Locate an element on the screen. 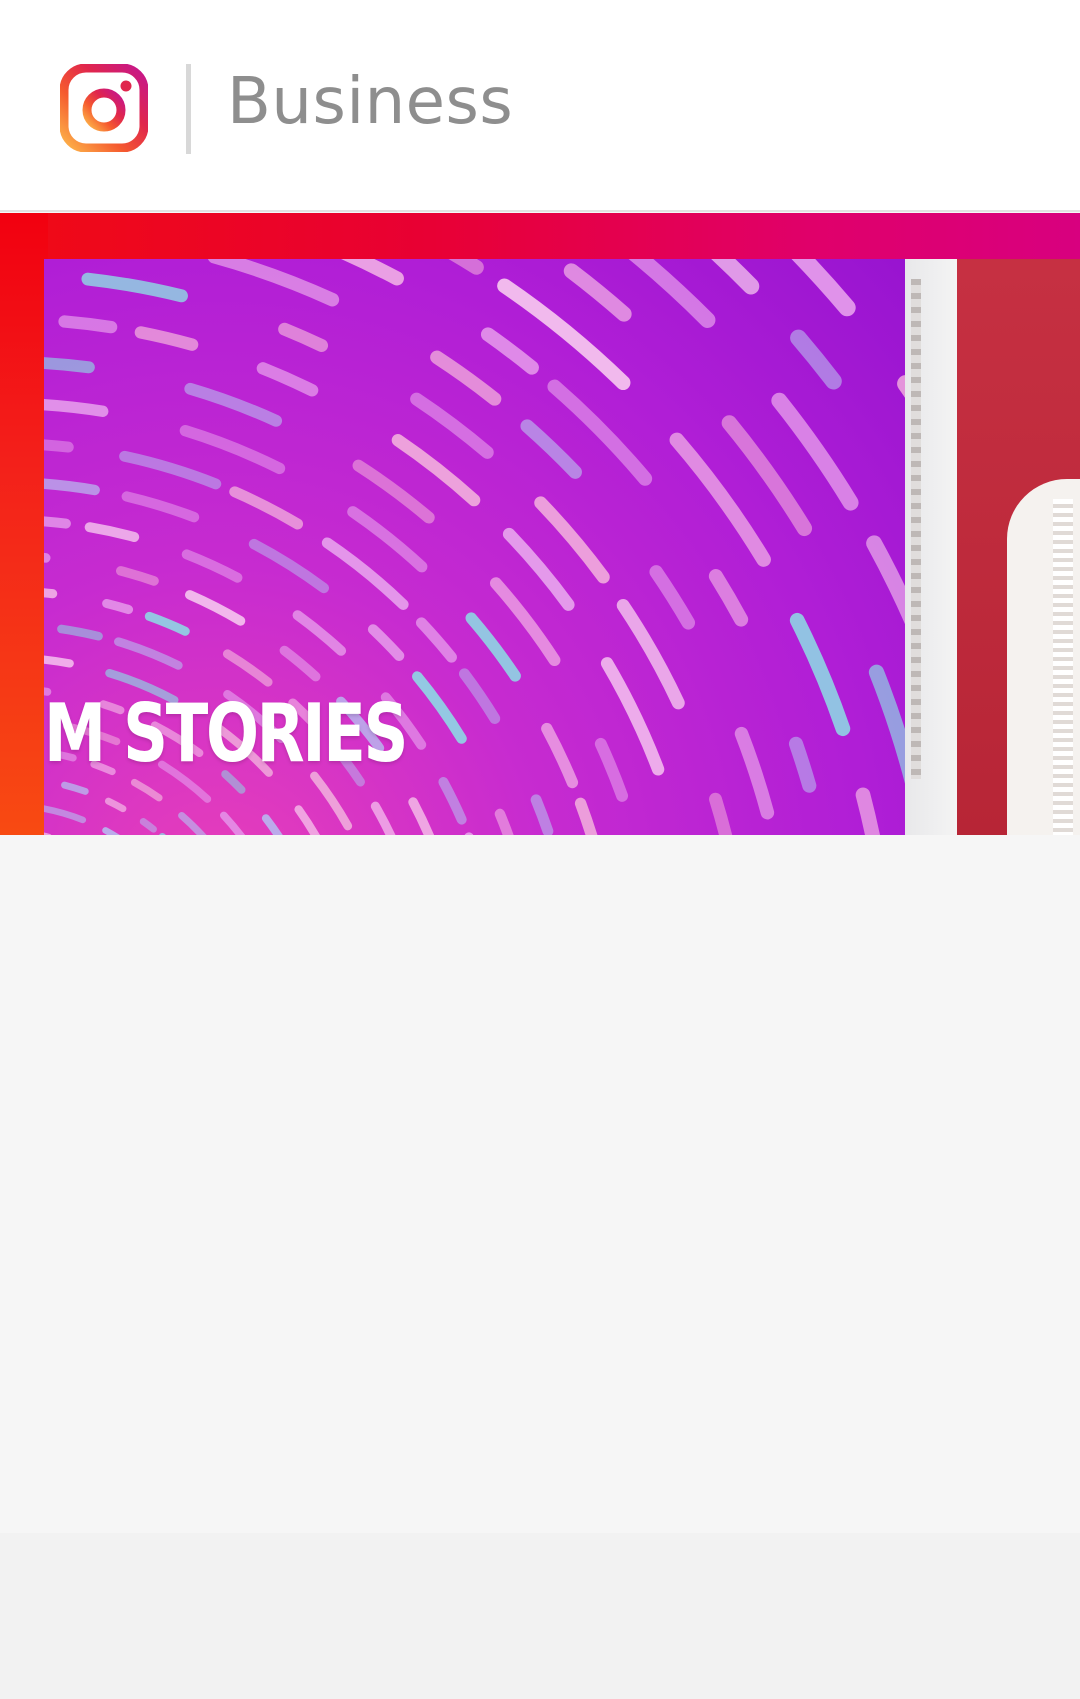 This screenshot has height=1699, width=1080. carousel-slide is located at coordinates (992, 547).